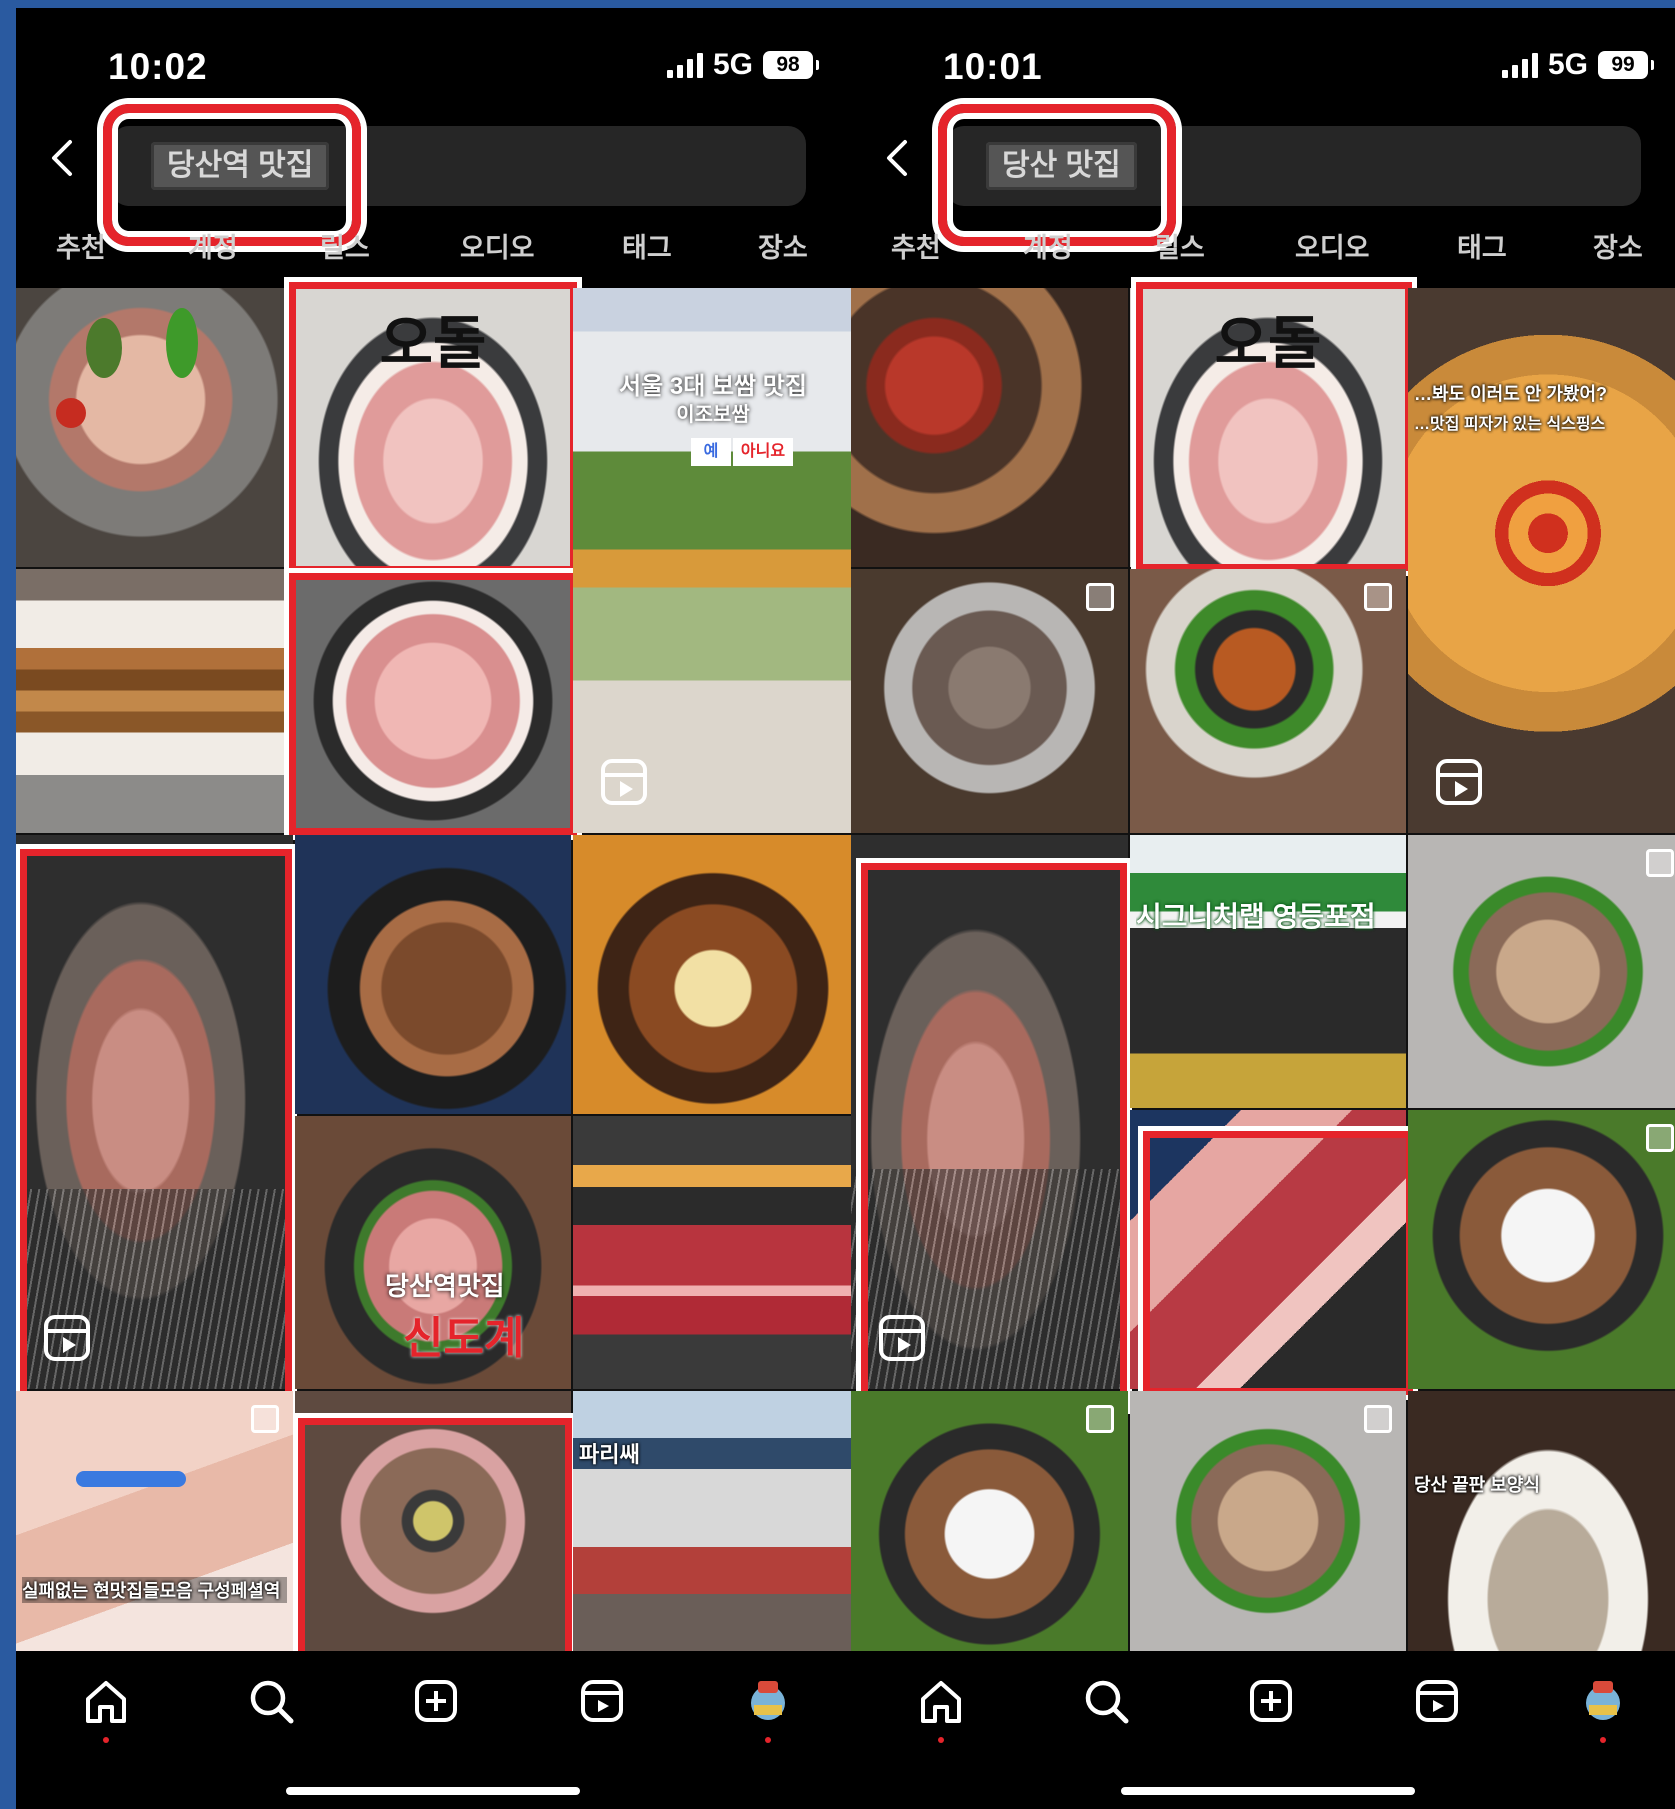 This screenshot has width=1675, height=1809. I want to click on tile-caption: 실패없는 현맛집들모음 구성페셜역, so click(154, 1590).